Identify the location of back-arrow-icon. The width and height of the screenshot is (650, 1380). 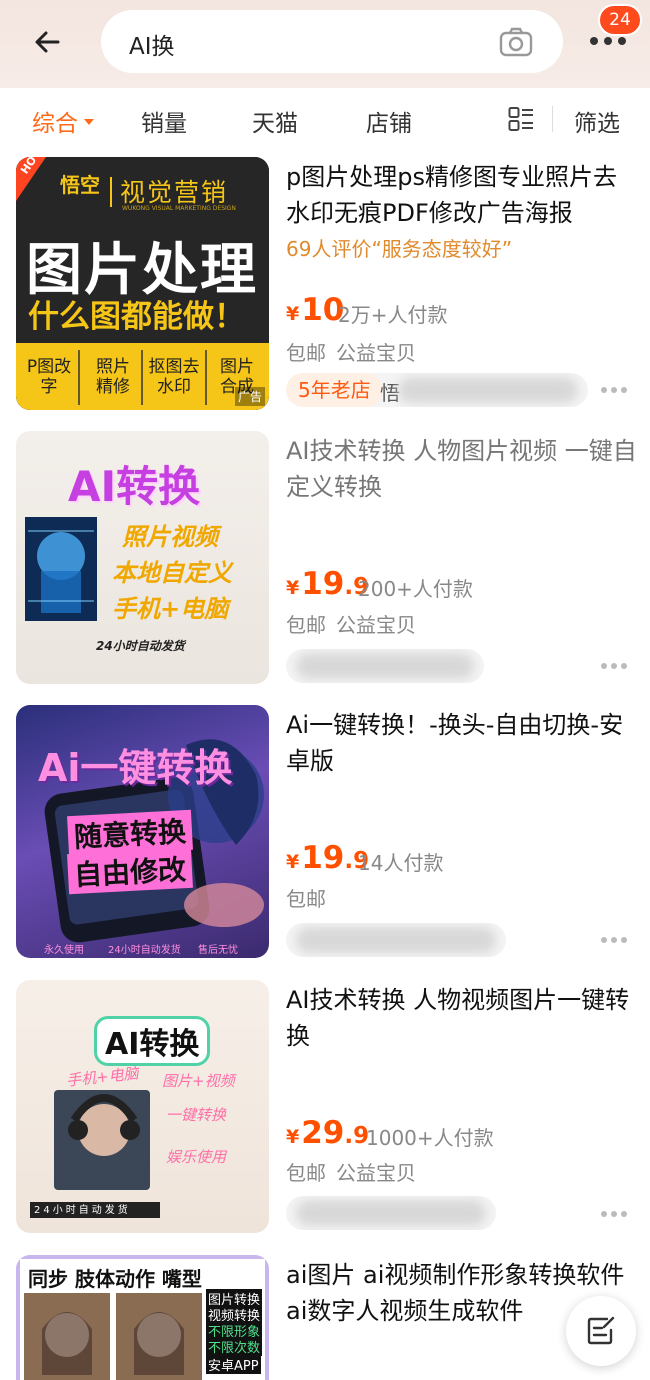
(48, 42).